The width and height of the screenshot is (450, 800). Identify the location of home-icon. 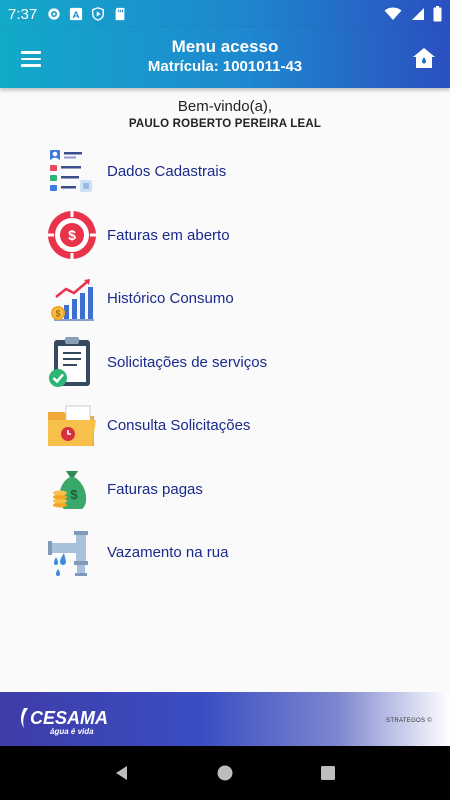
(424, 58).